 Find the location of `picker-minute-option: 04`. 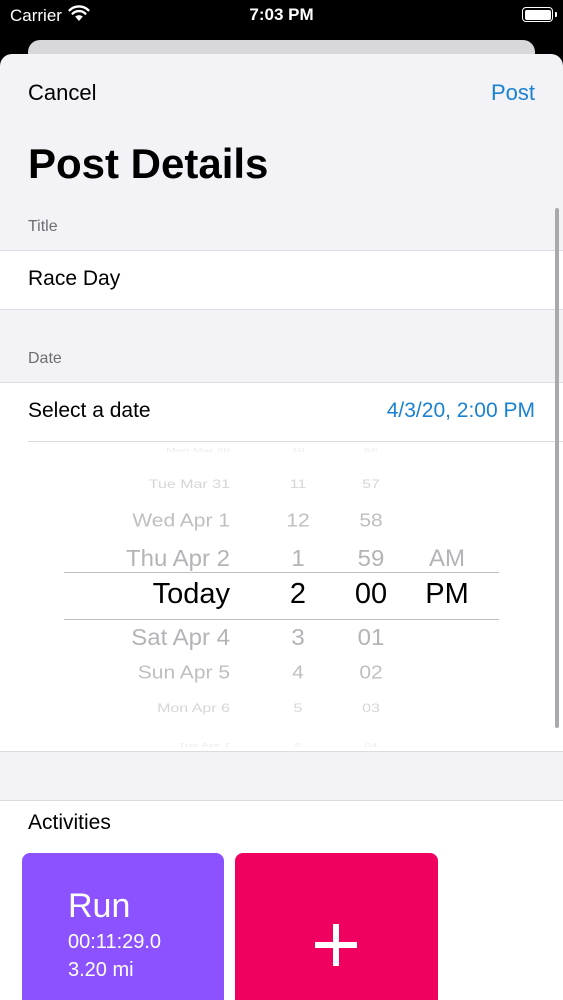

picker-minute-option: 04 is located at coordinates (371, 745).